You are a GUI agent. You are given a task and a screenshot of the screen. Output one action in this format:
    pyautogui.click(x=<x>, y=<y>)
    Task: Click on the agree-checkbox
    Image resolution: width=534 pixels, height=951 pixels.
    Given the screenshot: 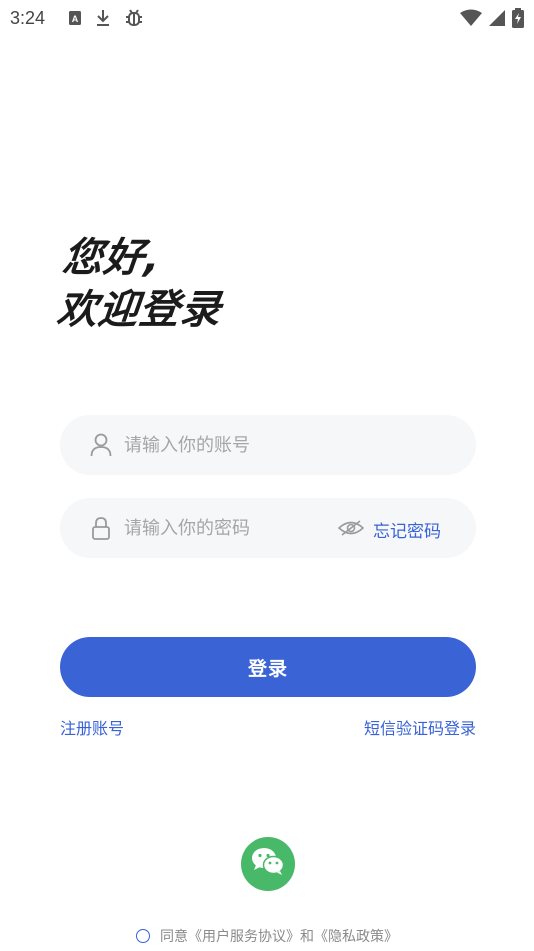 What is the action you would take?
    pyautogui.click(x=143, y=936)
    